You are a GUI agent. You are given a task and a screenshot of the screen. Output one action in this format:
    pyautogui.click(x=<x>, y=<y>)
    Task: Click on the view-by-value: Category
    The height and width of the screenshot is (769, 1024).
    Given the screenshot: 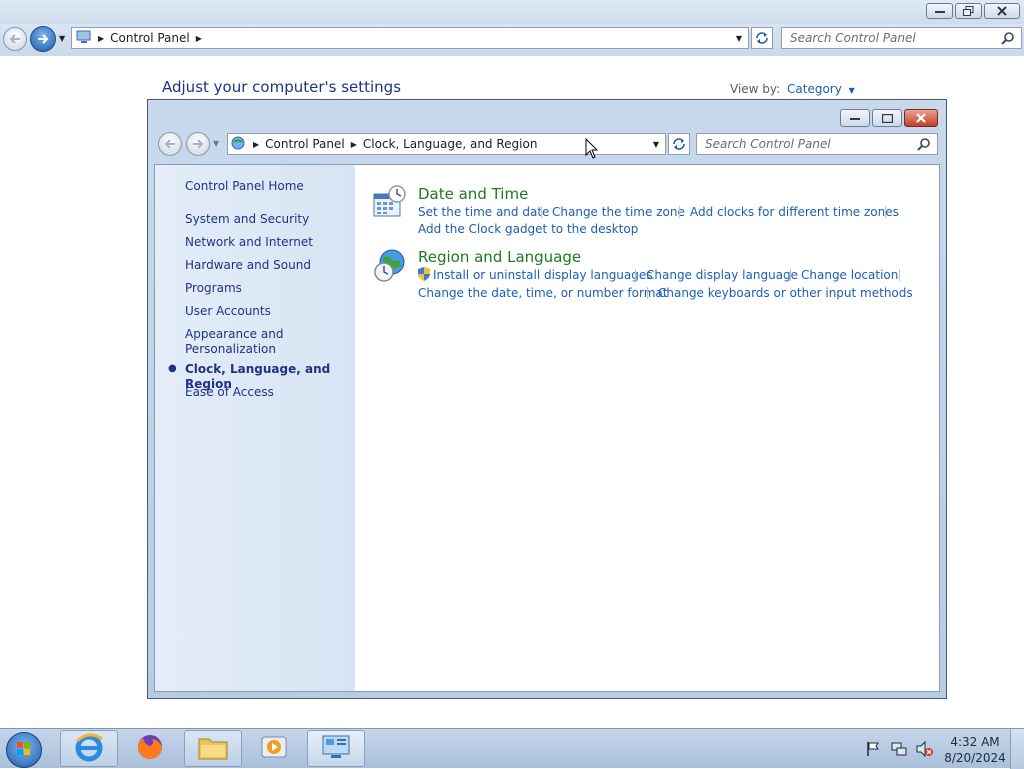 What is the action you would take?
    pyautogui.click(x=814, y=89)
    